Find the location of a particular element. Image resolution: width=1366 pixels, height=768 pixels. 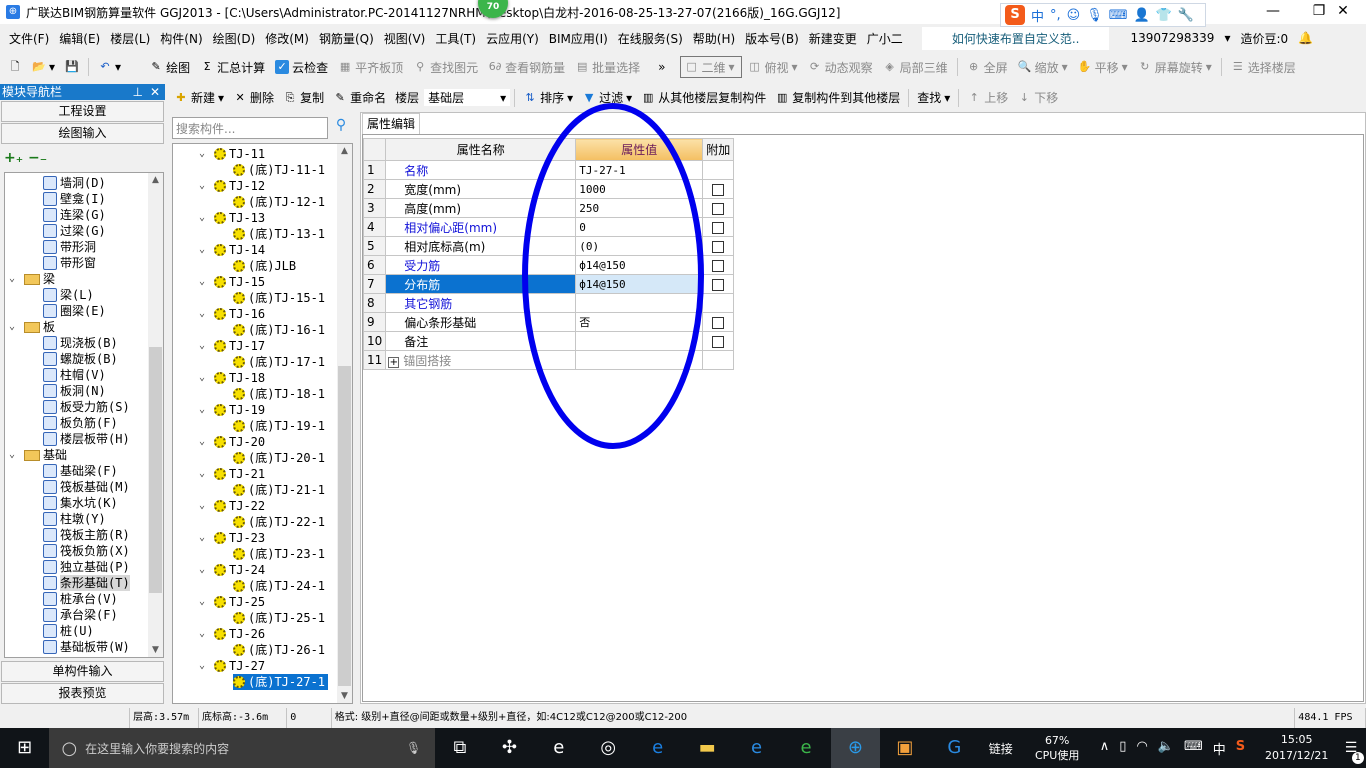

sogou-icon: S is located at coordinates (1015, 15).